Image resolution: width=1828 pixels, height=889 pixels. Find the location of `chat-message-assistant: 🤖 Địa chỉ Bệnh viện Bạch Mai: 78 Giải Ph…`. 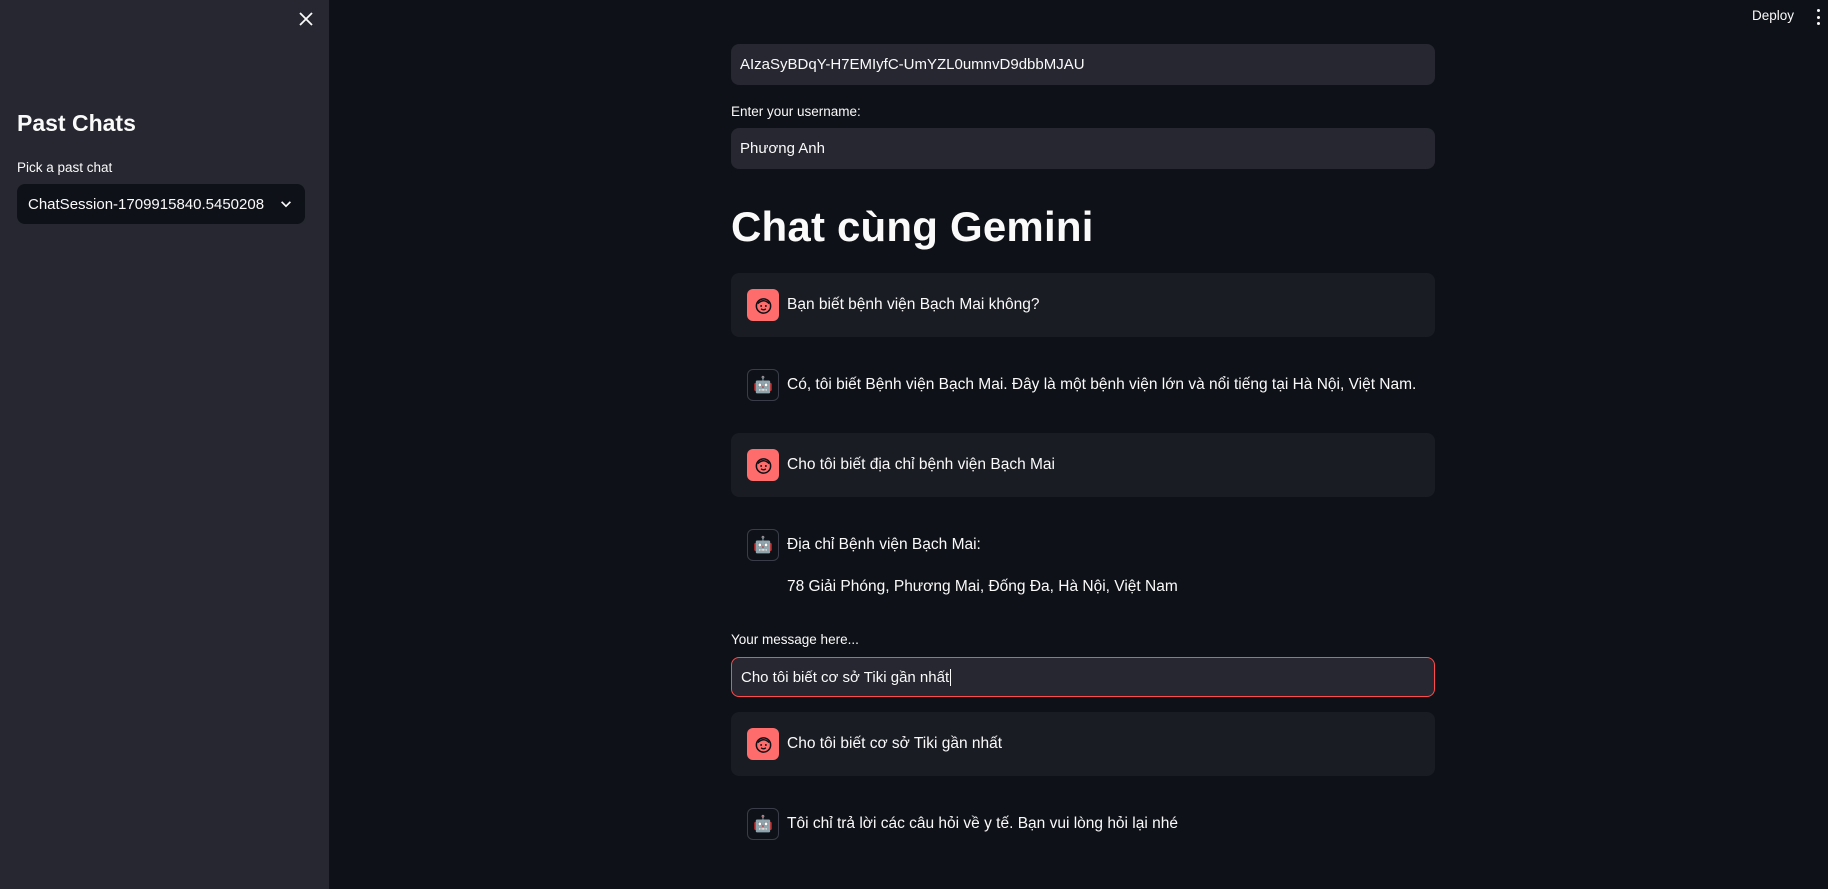

chat-message-assistant: 🤖 Địa chỉ Bệnh viện Bạch Mai: 78 Giải Ph… is located at coordinates (1083, 564).